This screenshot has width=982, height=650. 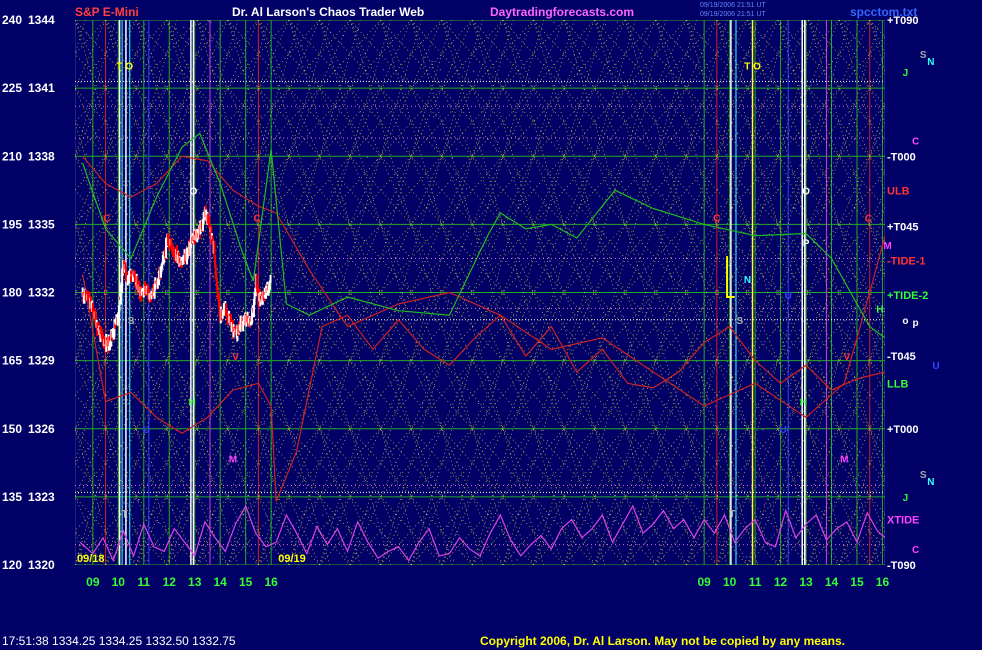 I want to click on planet-annotation: P, so click(x=806, y=244).